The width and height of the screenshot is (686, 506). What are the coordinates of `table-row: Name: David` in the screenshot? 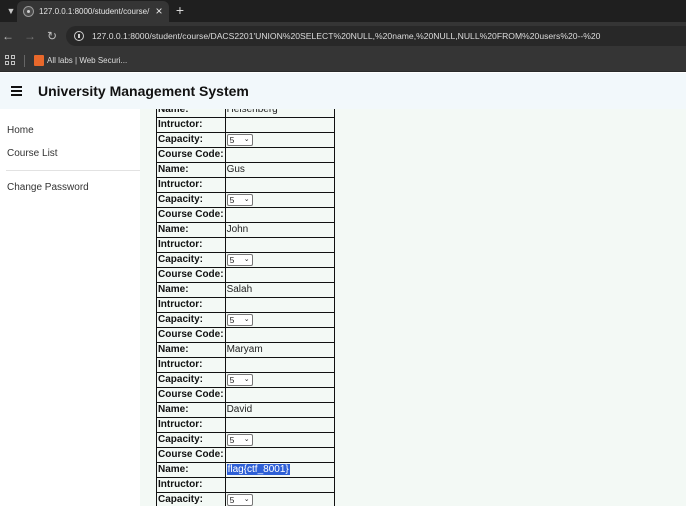 It's located at (245, 410).